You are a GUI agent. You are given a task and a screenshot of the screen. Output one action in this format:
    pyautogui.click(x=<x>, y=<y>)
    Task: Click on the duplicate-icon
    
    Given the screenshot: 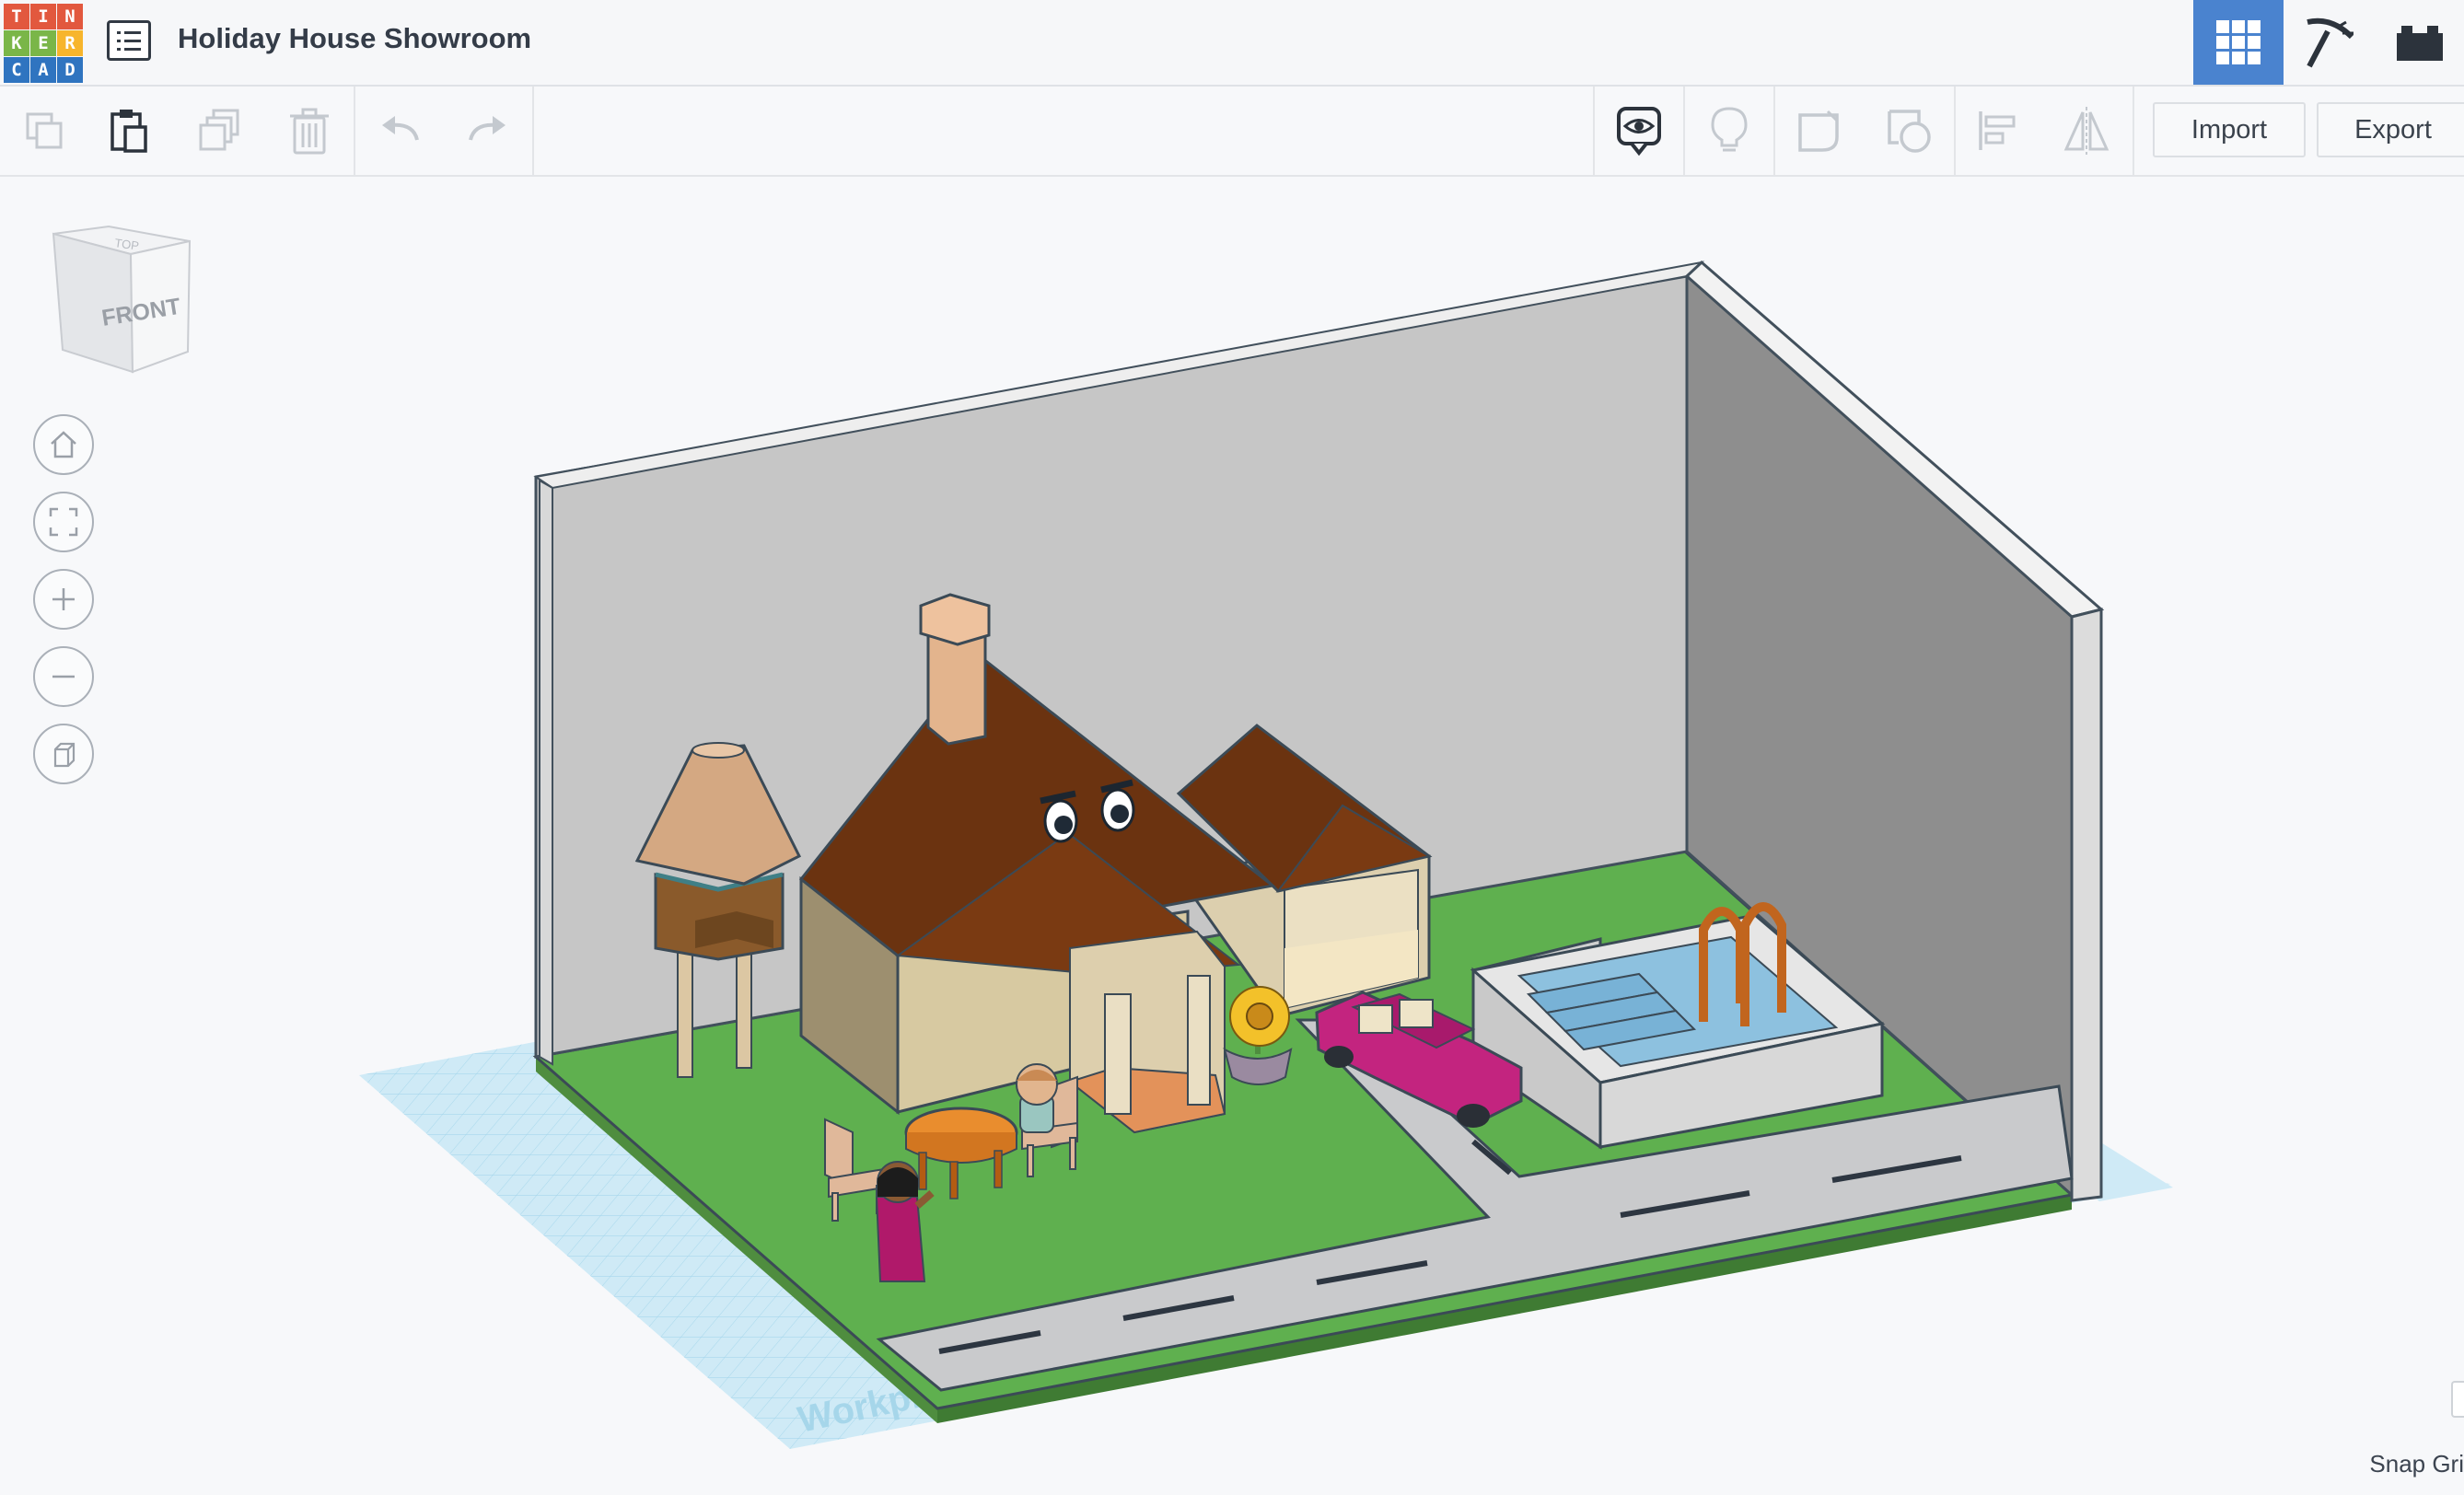 What is the action you would take?
    pyautogui.click(x=219, y=130)
    